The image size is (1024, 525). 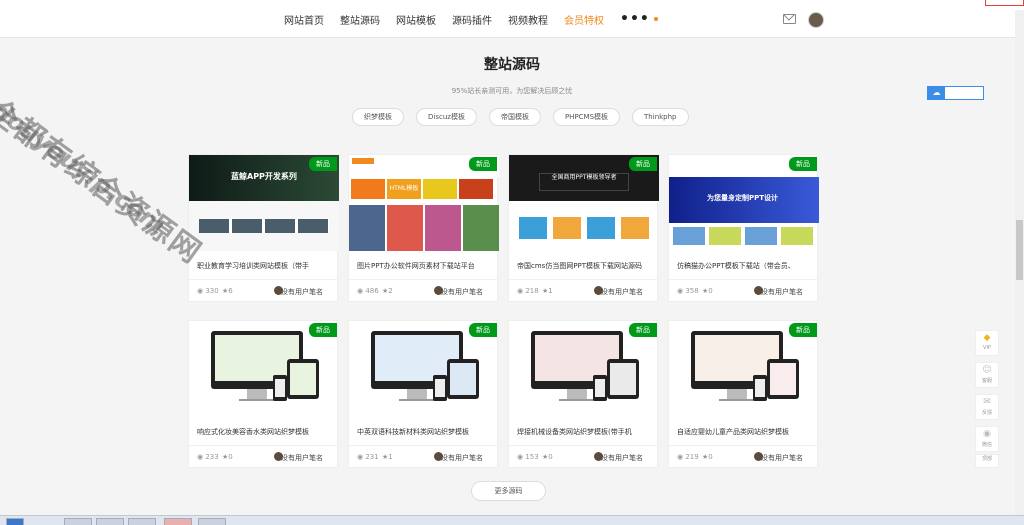 I want to click on tag-empirecms: 帝国模板, so click(x=514, y=117).